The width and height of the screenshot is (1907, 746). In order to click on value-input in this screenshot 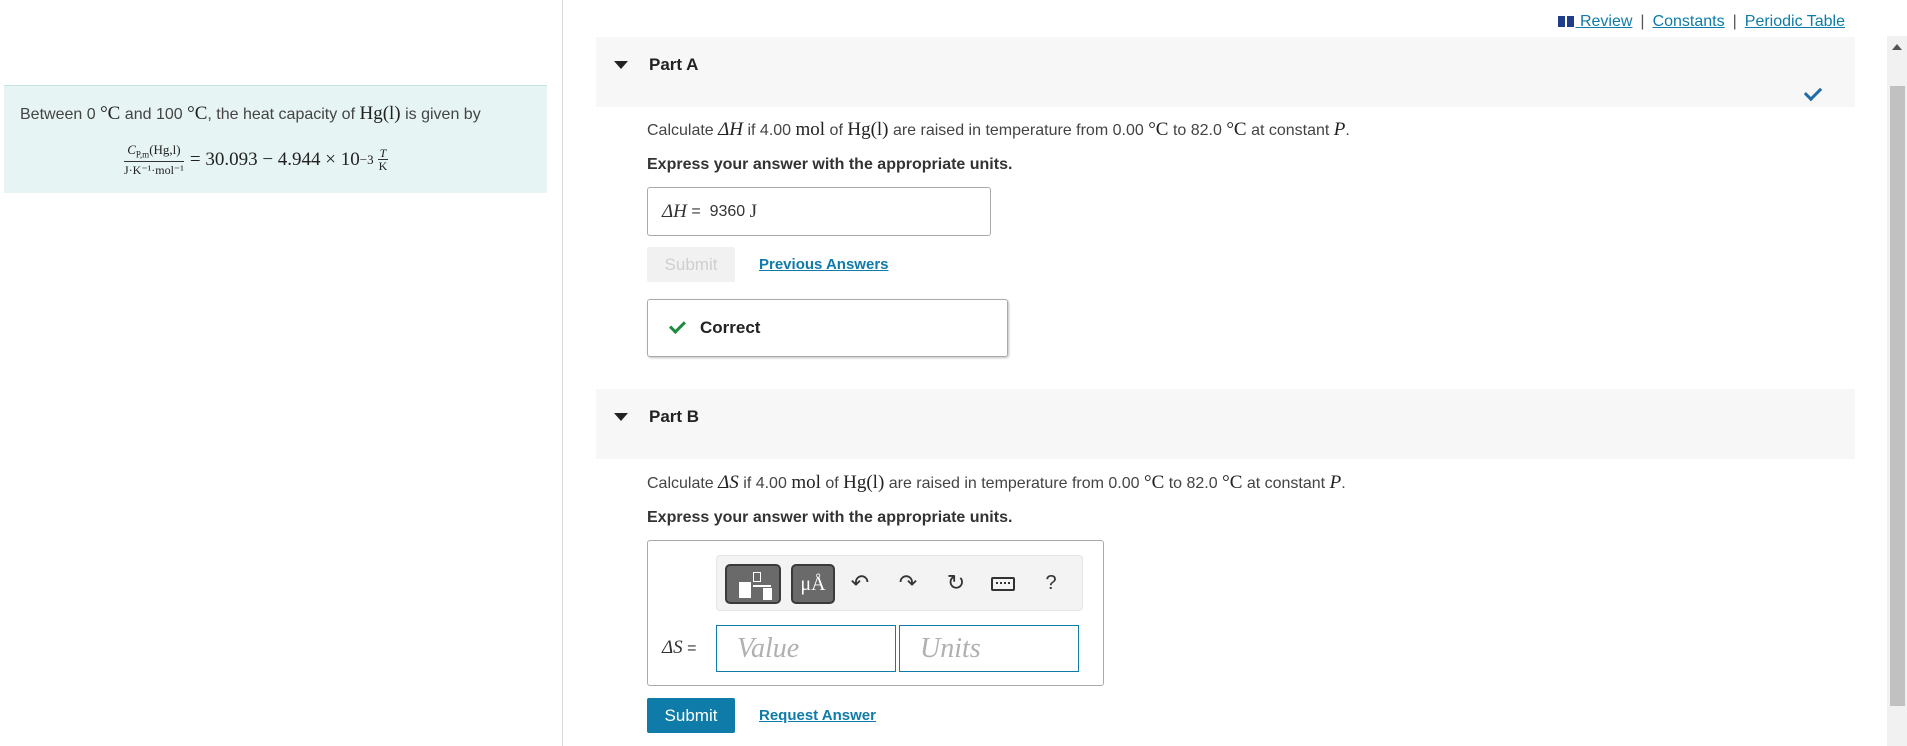, I will do `click(806, 648)`.